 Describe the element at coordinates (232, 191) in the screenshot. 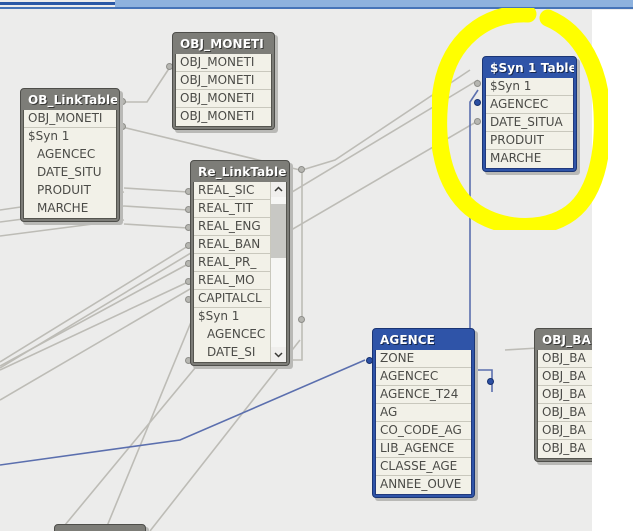

I see `table-row: REAL_SIC` at that location.